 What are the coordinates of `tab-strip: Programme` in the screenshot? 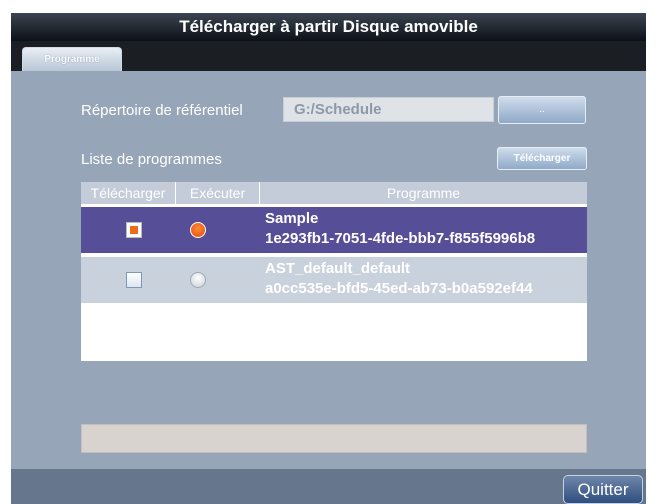 It's located at (328, 56).